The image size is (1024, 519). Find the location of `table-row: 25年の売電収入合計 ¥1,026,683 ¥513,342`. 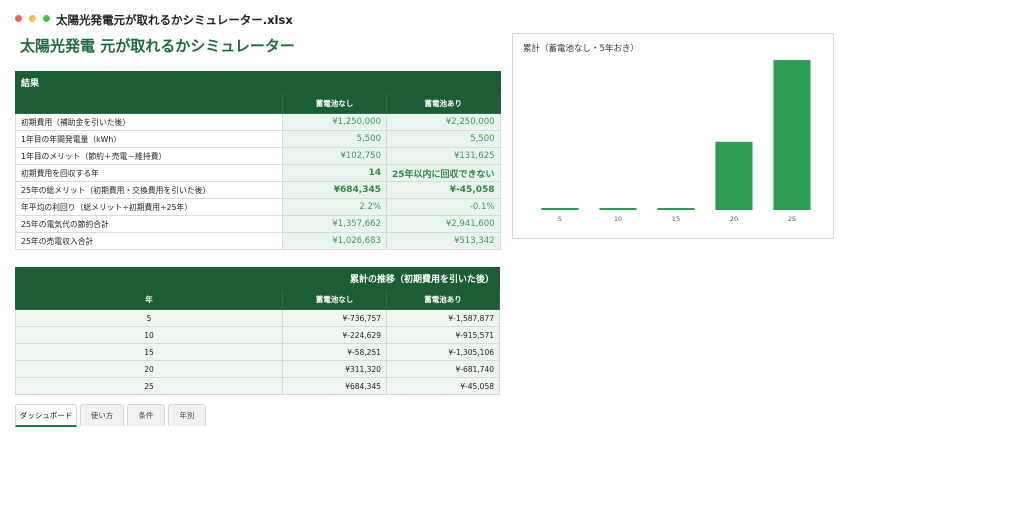

table-row: 25年の売電収入合計 ¥1,026,683 ¥513,342 is located at coordinates (258, 241).